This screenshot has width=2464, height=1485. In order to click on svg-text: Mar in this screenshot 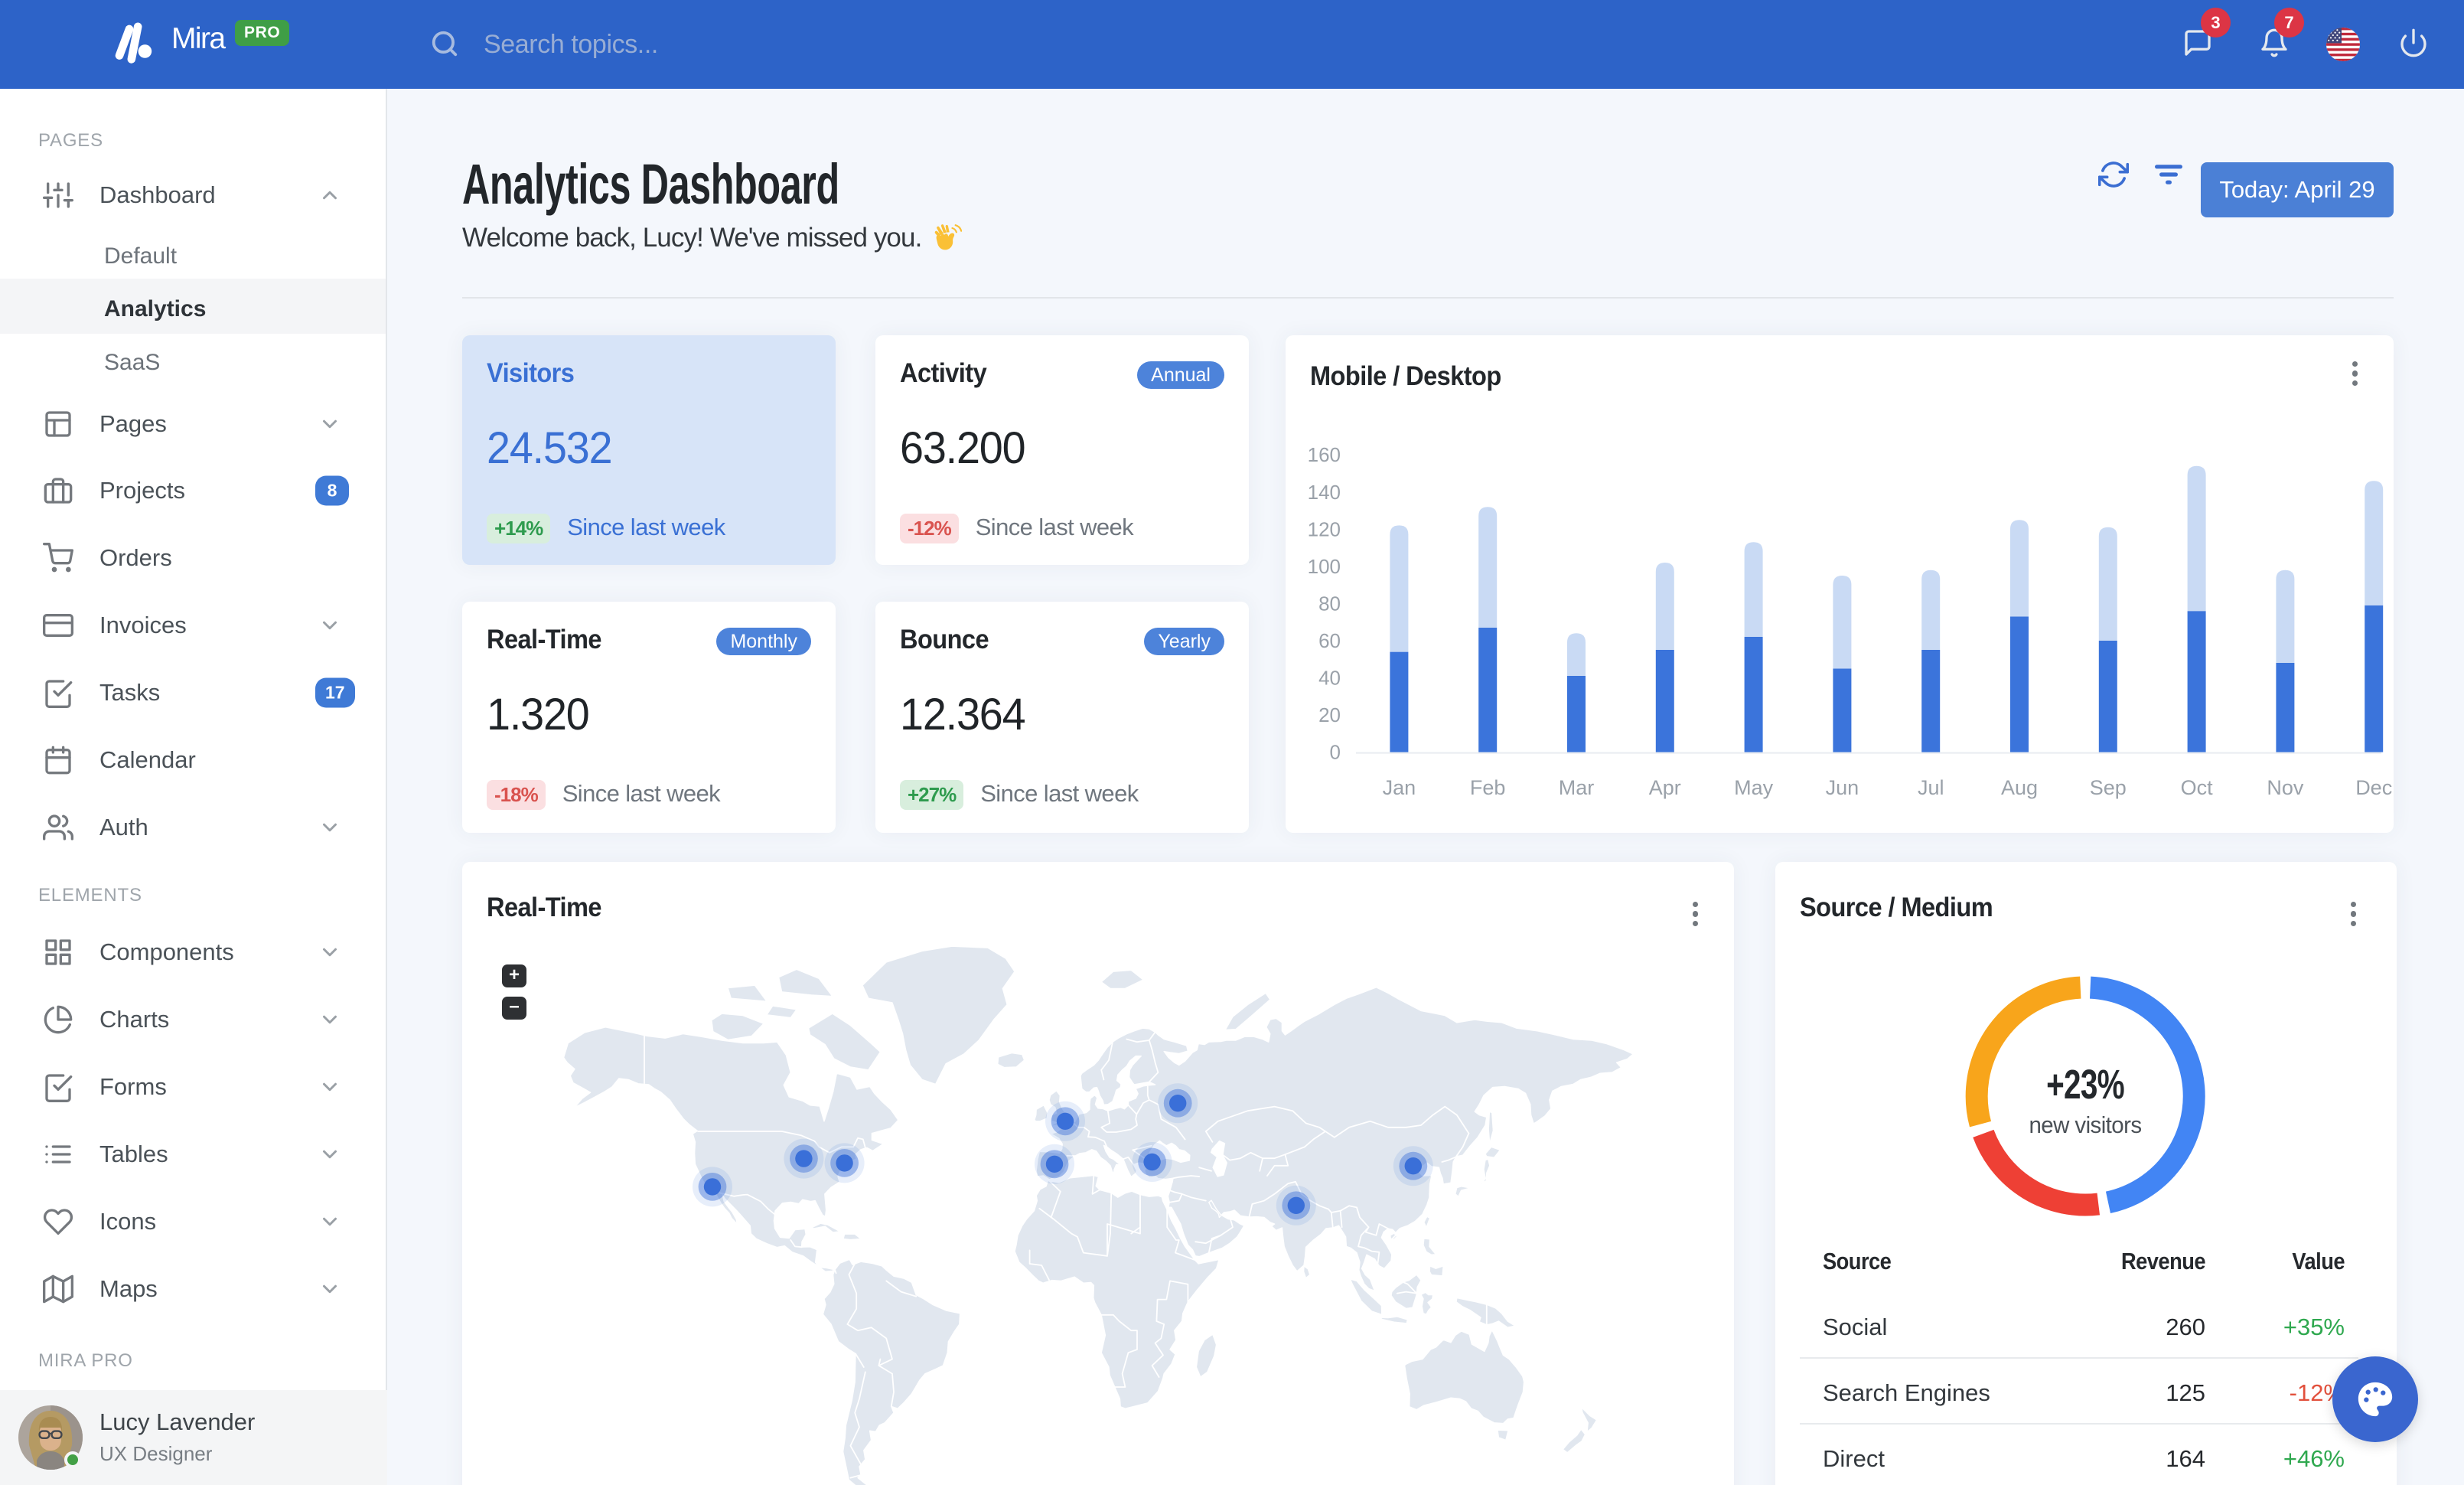, I will do `click(1577, 787)`.